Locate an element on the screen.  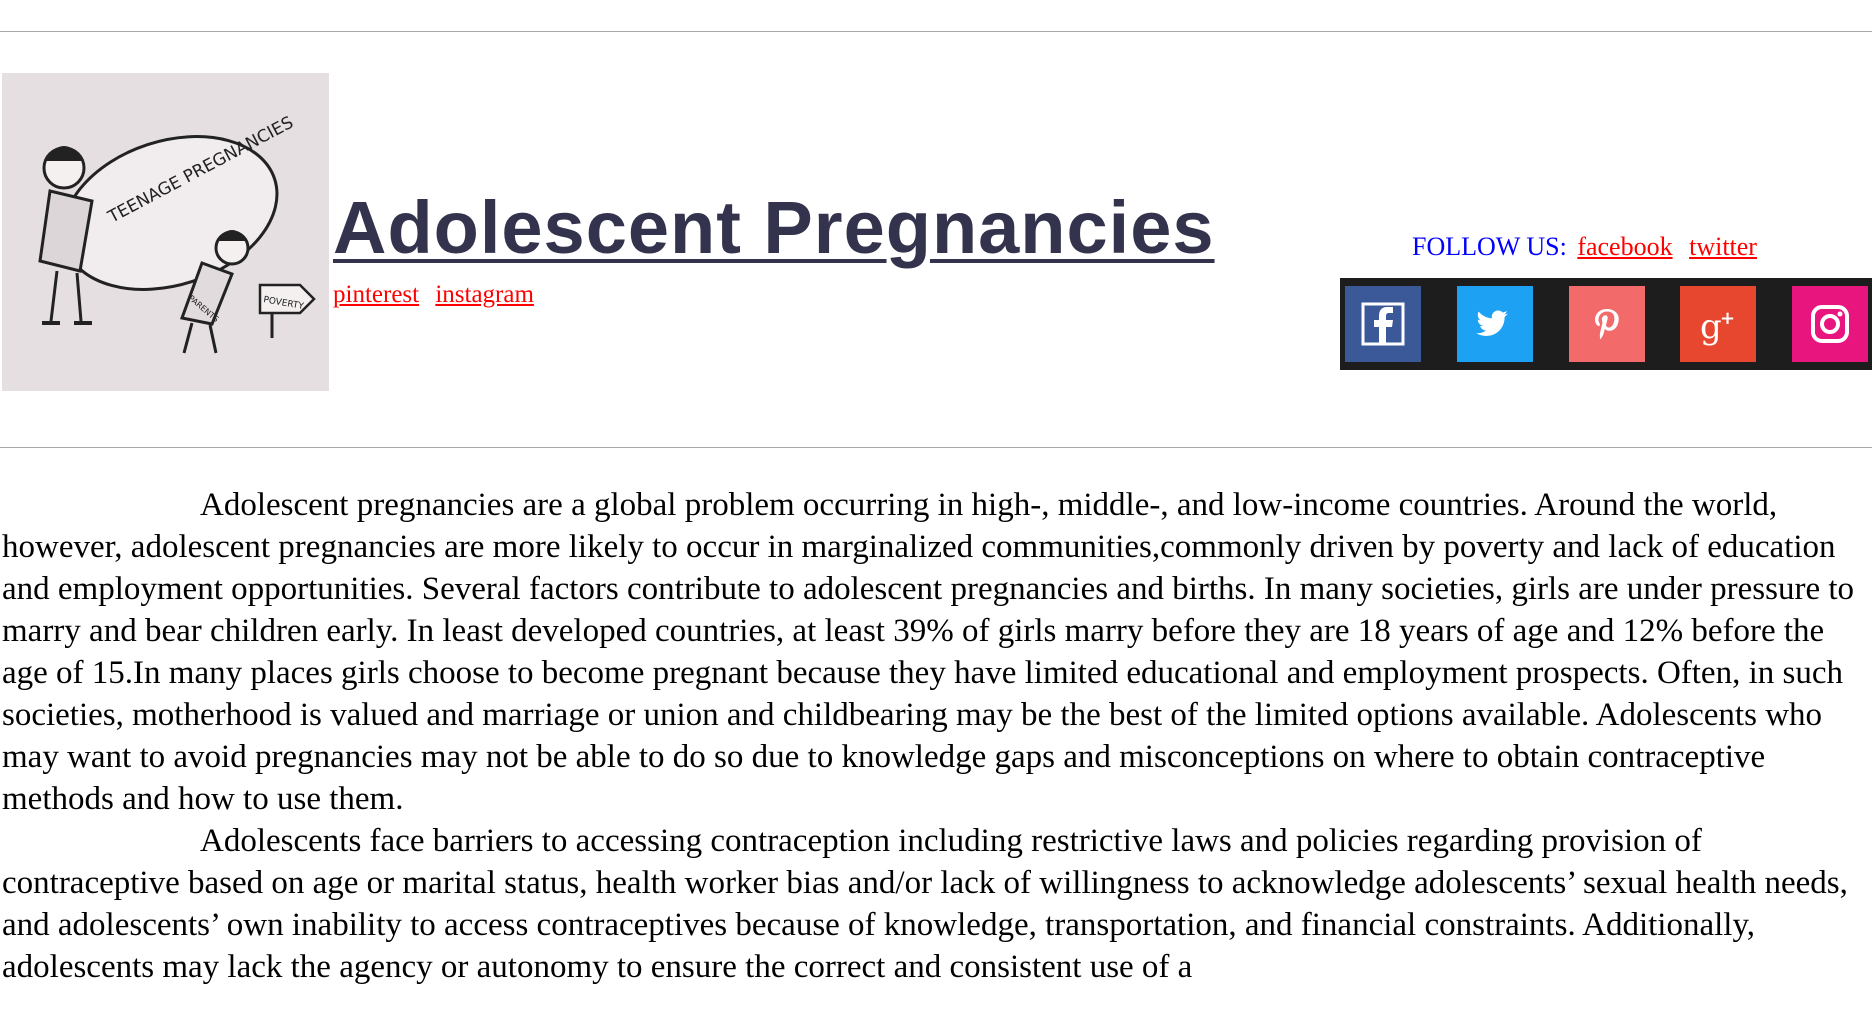
social-icons-bar: g + is located at coordinates (1606, 324).